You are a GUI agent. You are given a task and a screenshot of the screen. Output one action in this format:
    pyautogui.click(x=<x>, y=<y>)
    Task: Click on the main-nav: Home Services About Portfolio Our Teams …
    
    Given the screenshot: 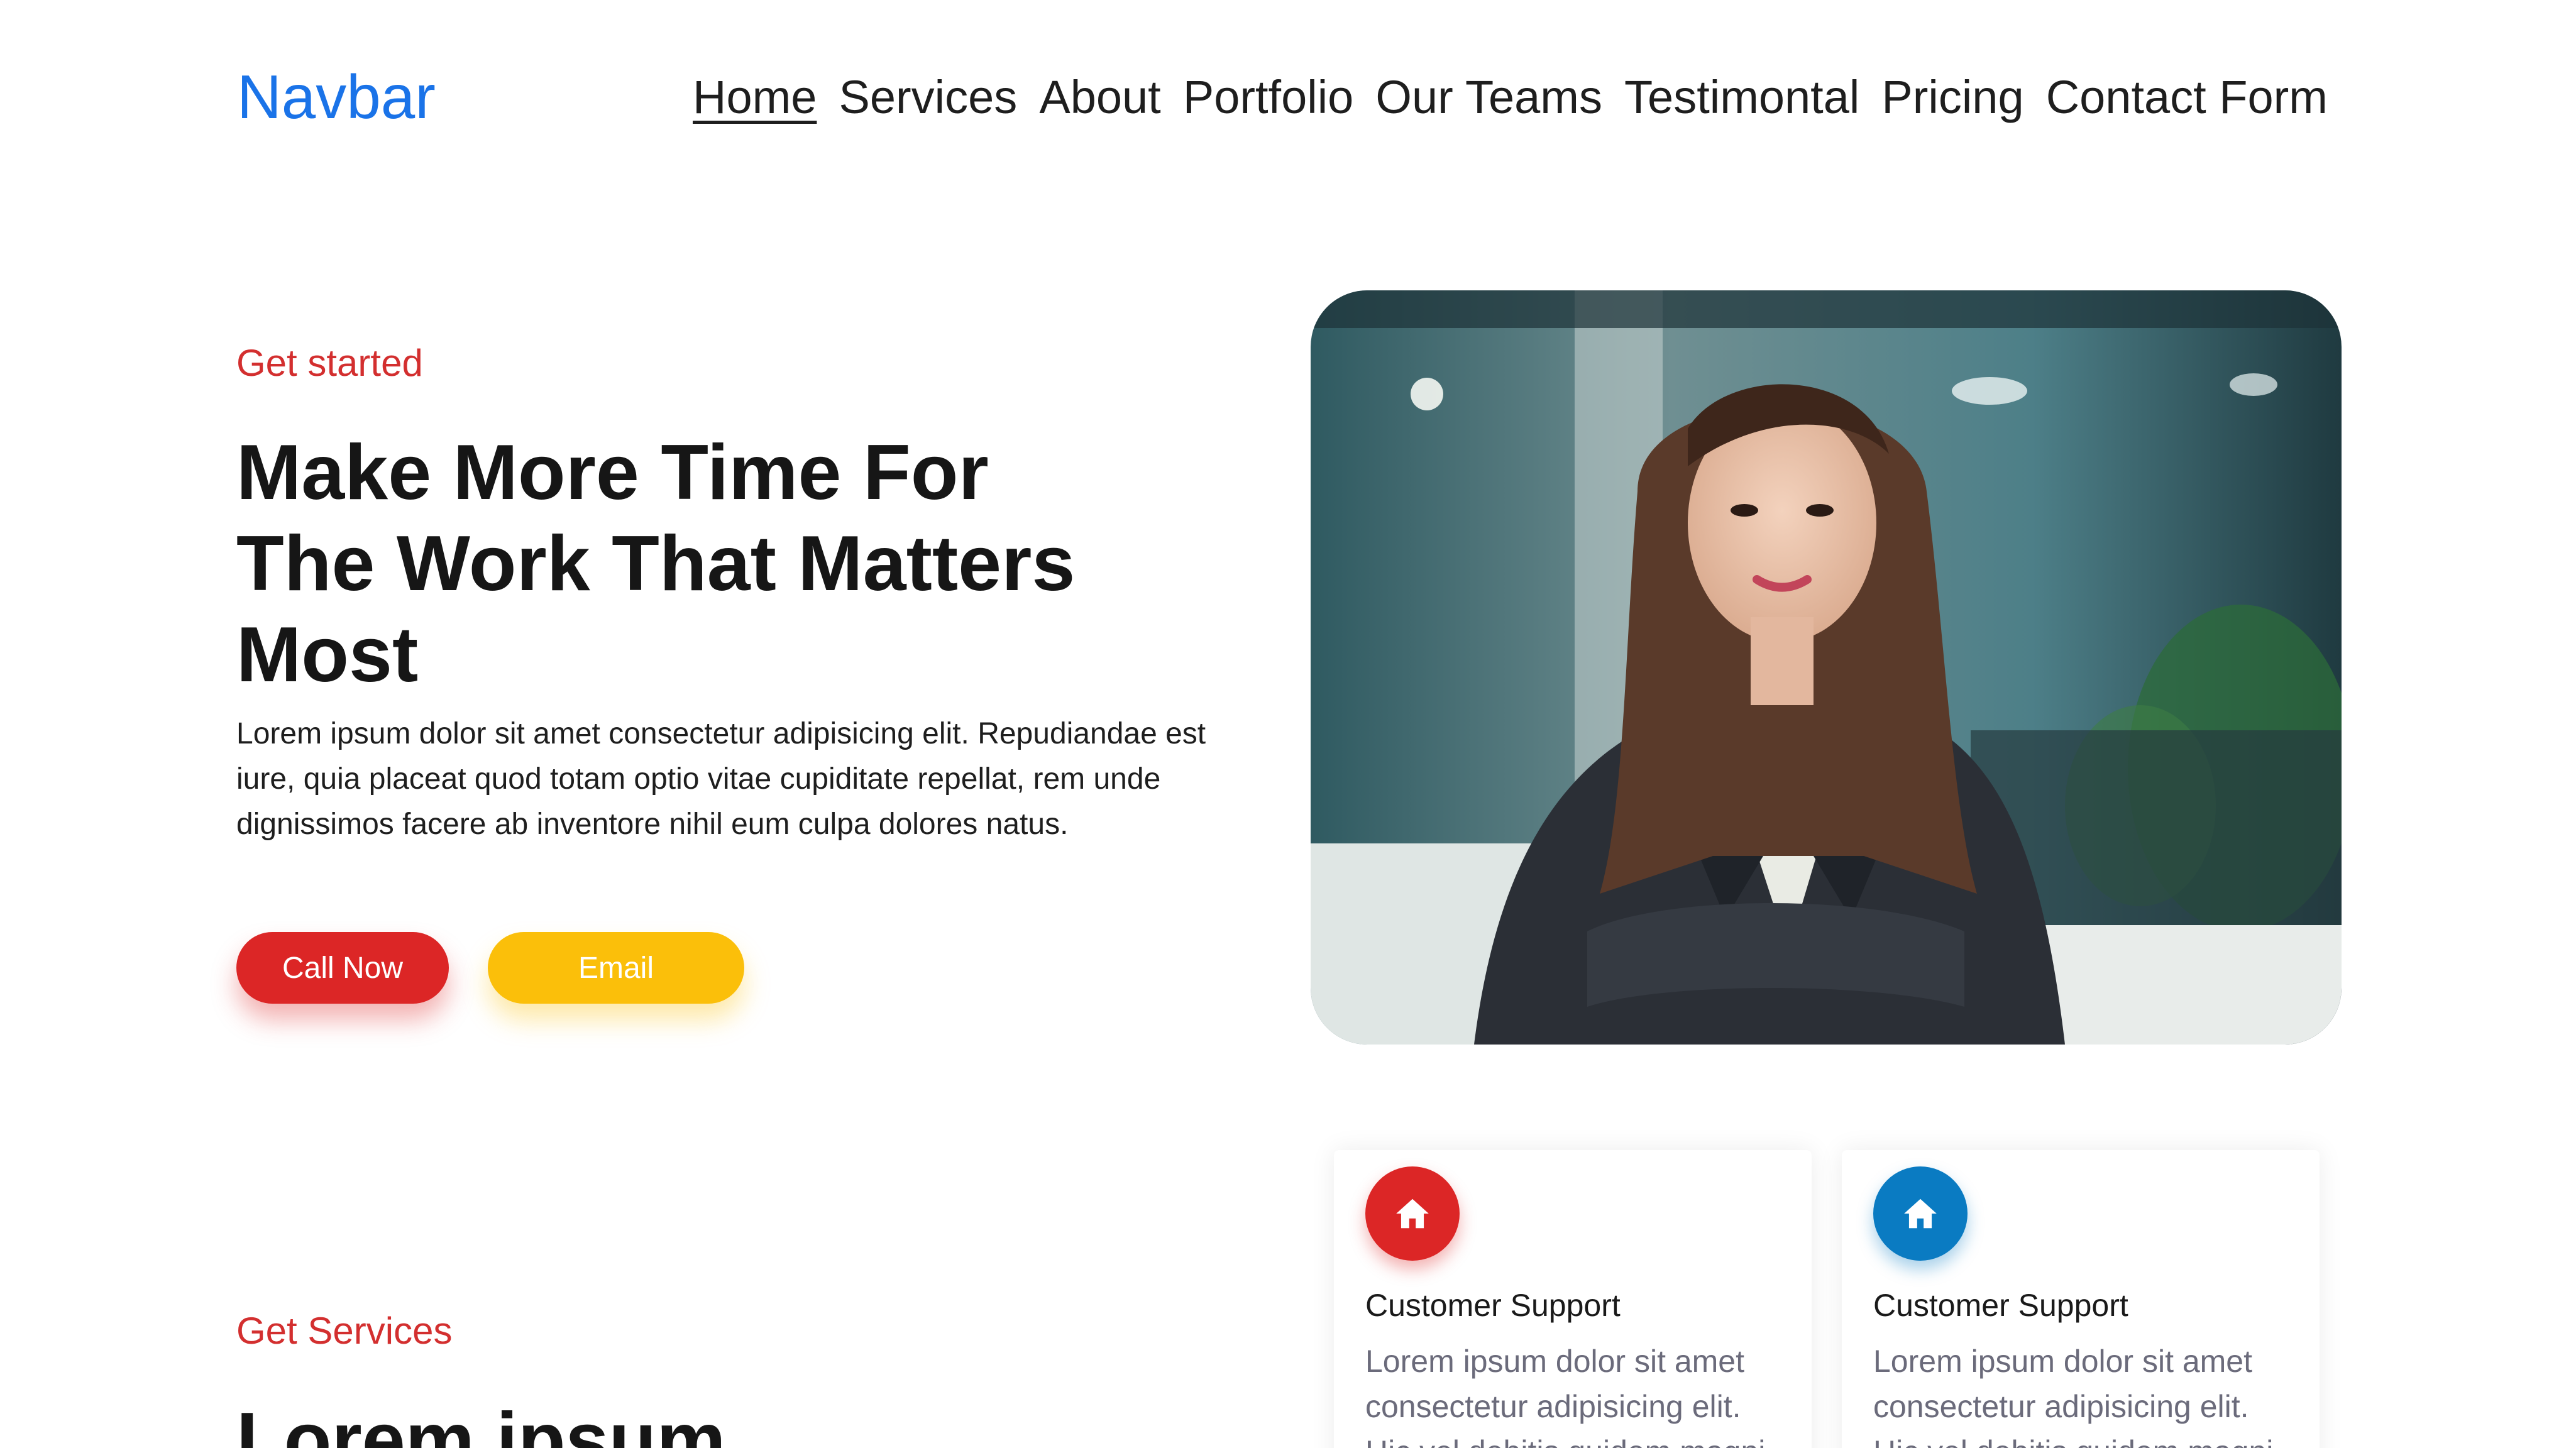 What is the action you would take?
    pyautogui.click(x=1511, y=97)
    